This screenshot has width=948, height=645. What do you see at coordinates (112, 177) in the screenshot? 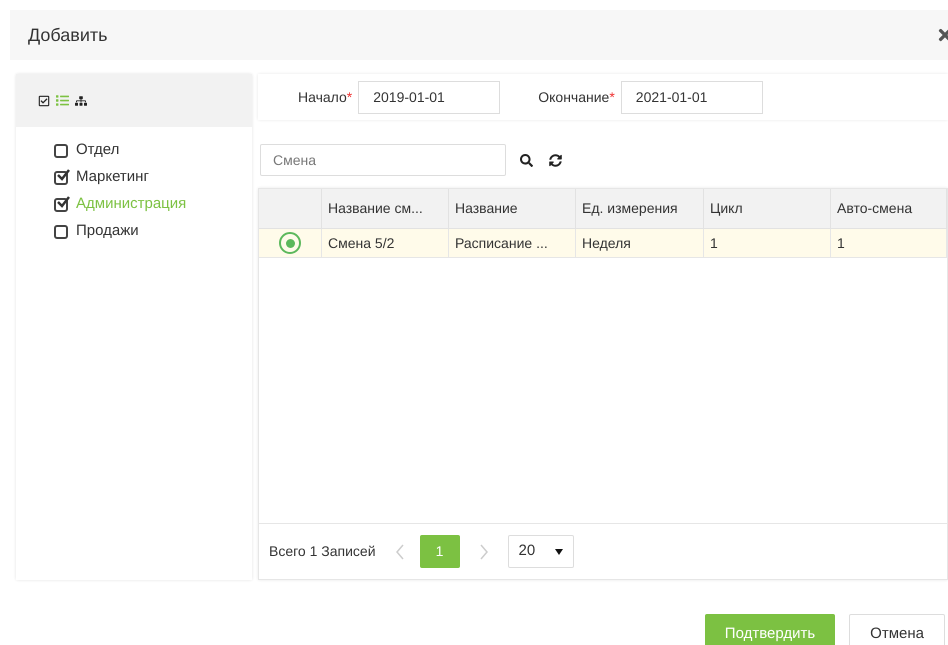
I see `department-label: Маркетинг` at bounding box center [112, 177].